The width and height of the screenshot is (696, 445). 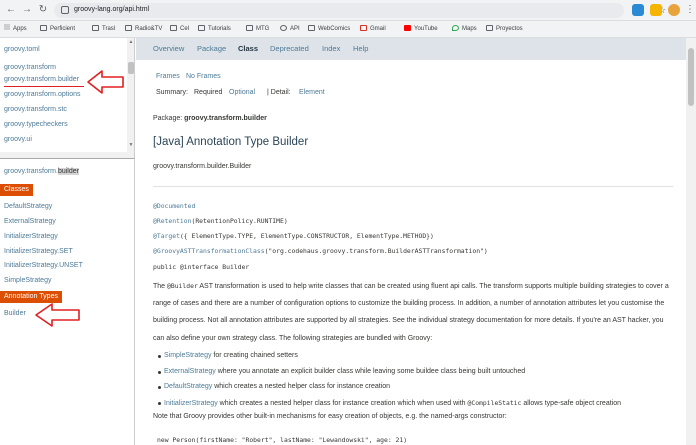 What do you see at coordinates (674, 10) in the screenshot?
I see `profile-avatar` at bounding box center [674, 10].